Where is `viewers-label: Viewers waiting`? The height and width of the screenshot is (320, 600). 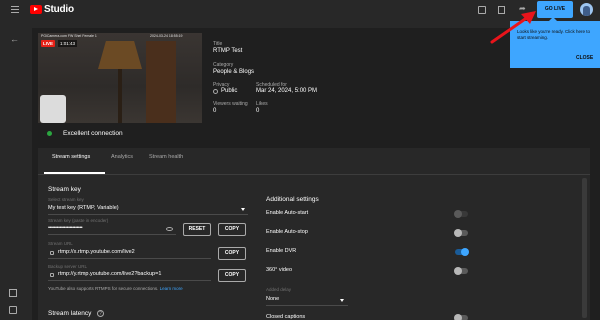 viewers-label: Viewers waiting is located at coordinates (230, 104).